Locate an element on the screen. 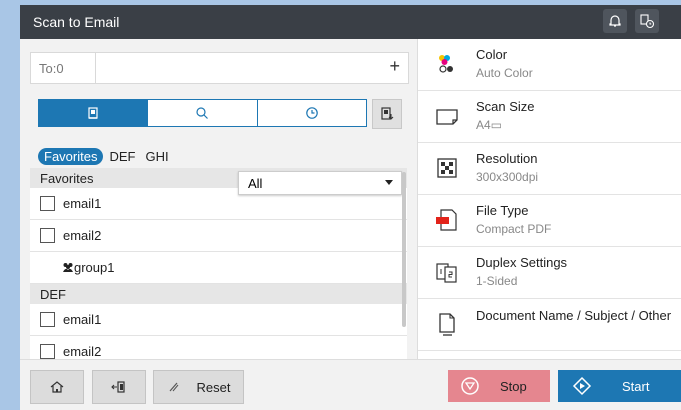 This screenshot has width=681, height=410. address-source-tabs is located at coordinates (202, 113).